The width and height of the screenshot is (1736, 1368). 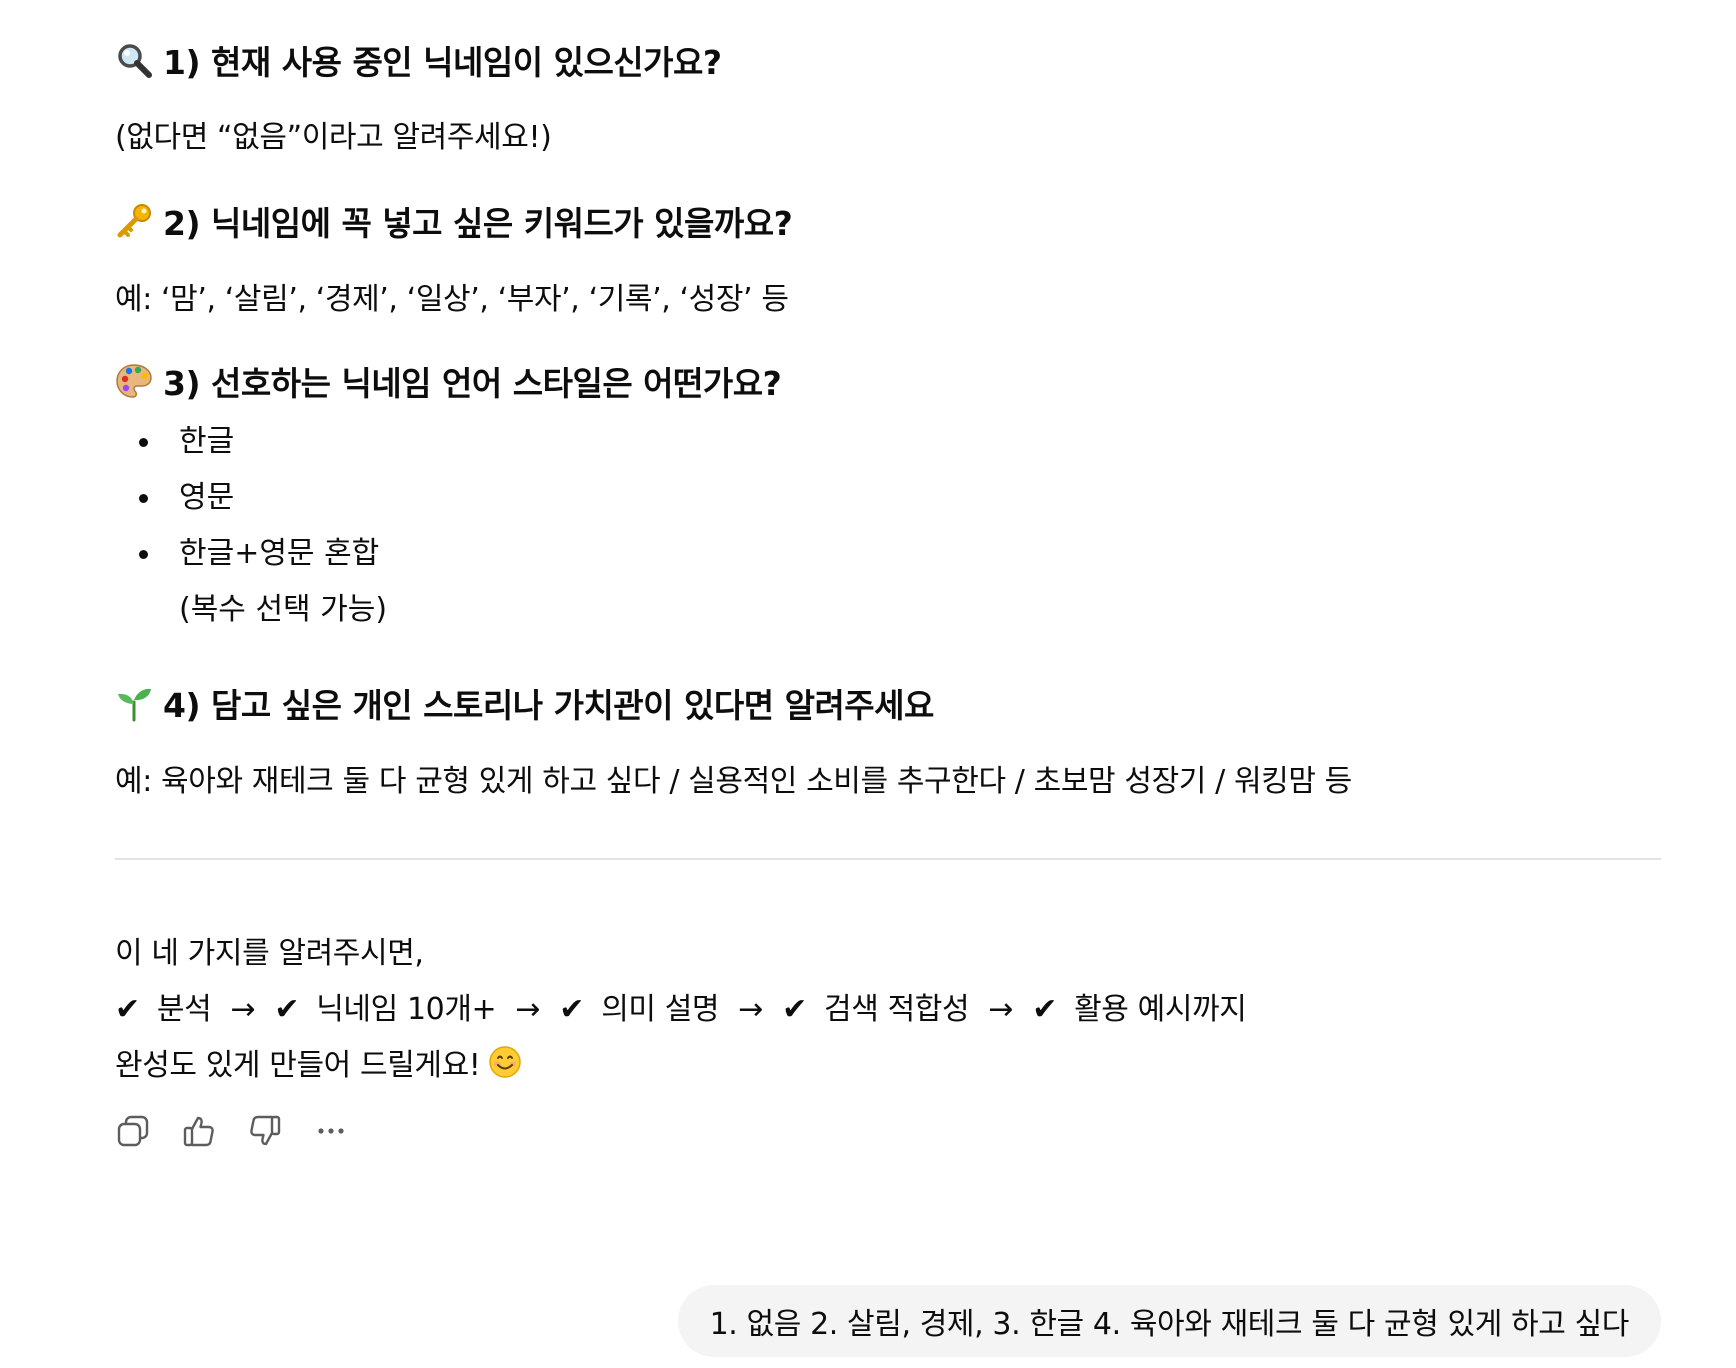 What do you see at coordinates (269, 953) in the screenshot?
I see `closing-line-1: 이 네 가지를 알려주시면,` at bounding box center [269, 953].